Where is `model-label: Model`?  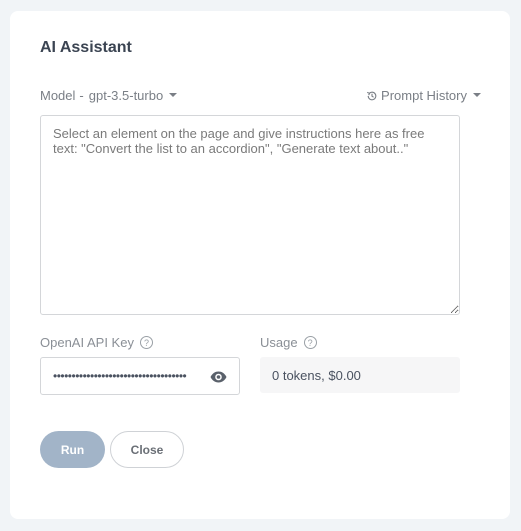
model-label: Model is located at coordinates (58, 95).